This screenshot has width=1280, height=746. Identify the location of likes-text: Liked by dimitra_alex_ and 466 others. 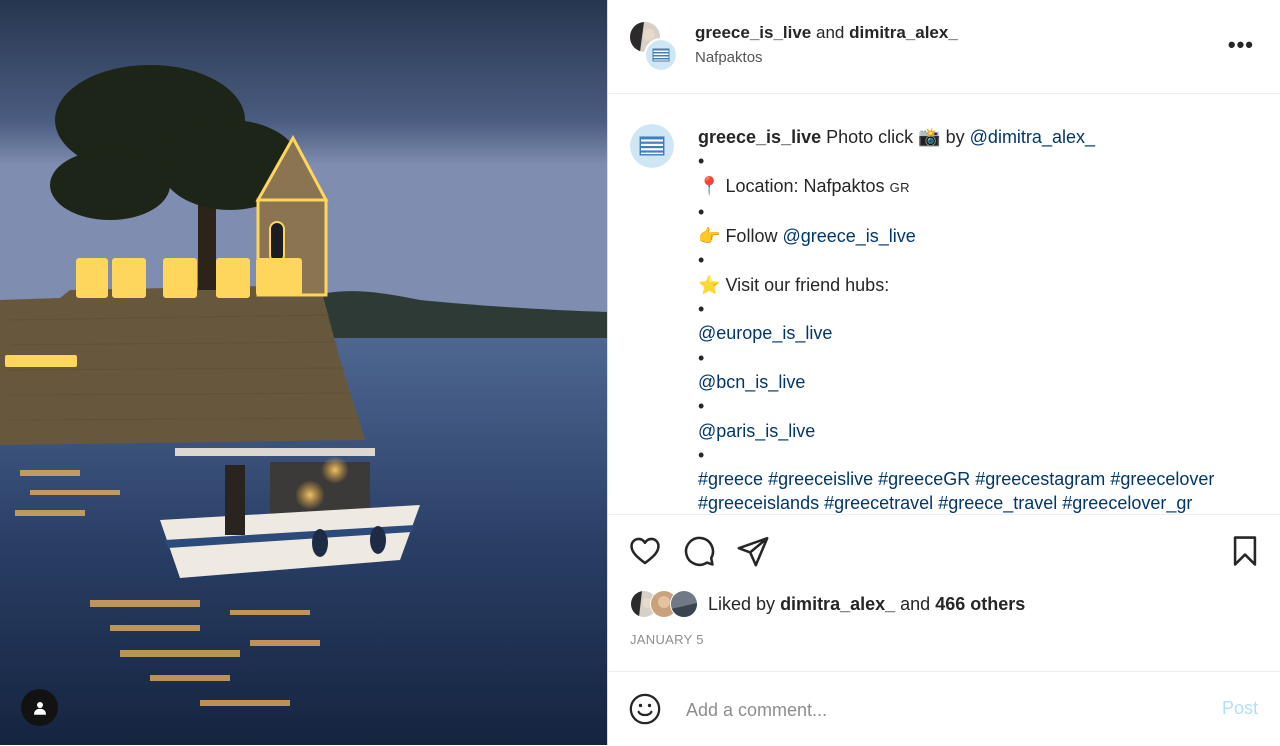
(866, 604).